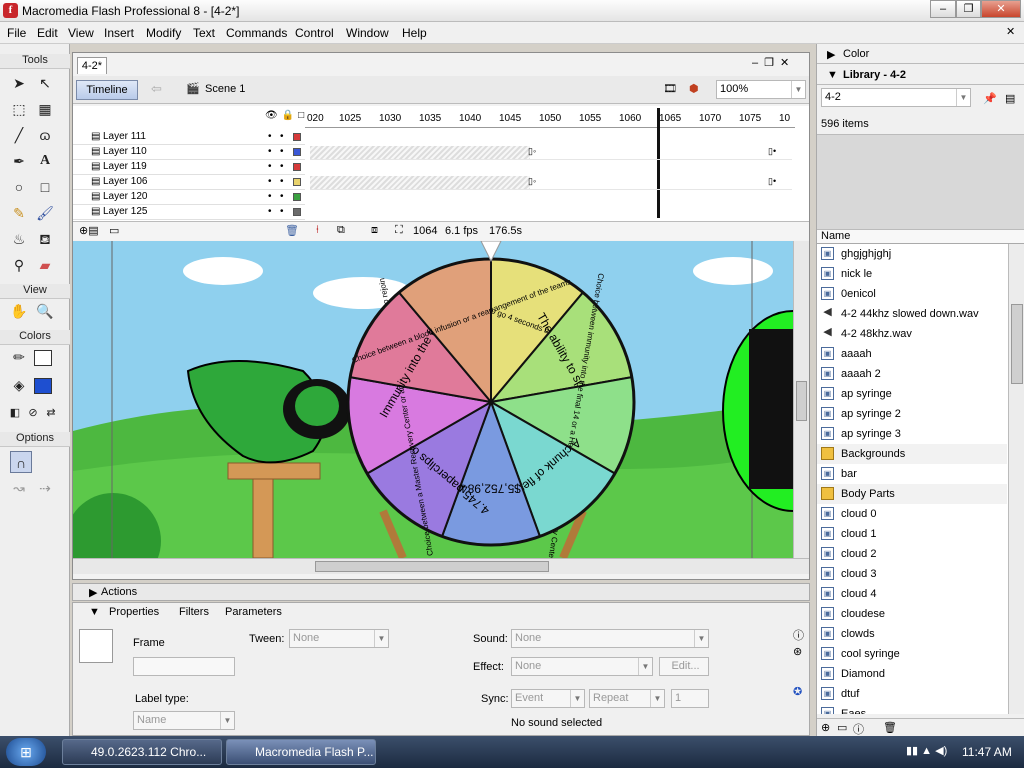 The image size is (1024, 768). Describe the element at coordinates (912, 394) in the screenshot. I see `library-item: ▣ ap syringe` at that location.